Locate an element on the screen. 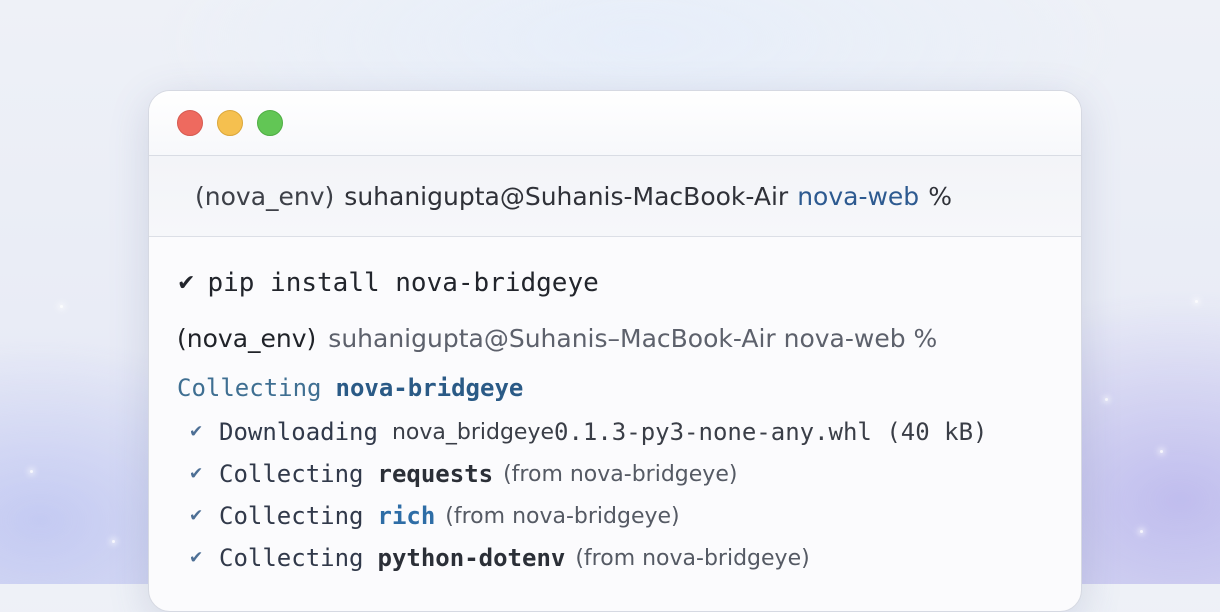 This screenshot has width=1220, height=612. downloading-verb: Downloading is located at coordinates (298, 432).